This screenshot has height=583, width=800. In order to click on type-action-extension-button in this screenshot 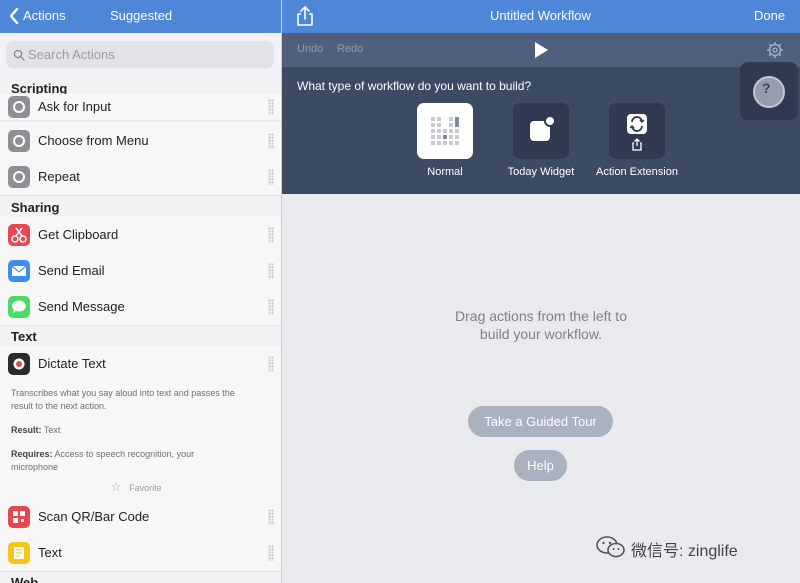, I will do `click(637, 131)`.